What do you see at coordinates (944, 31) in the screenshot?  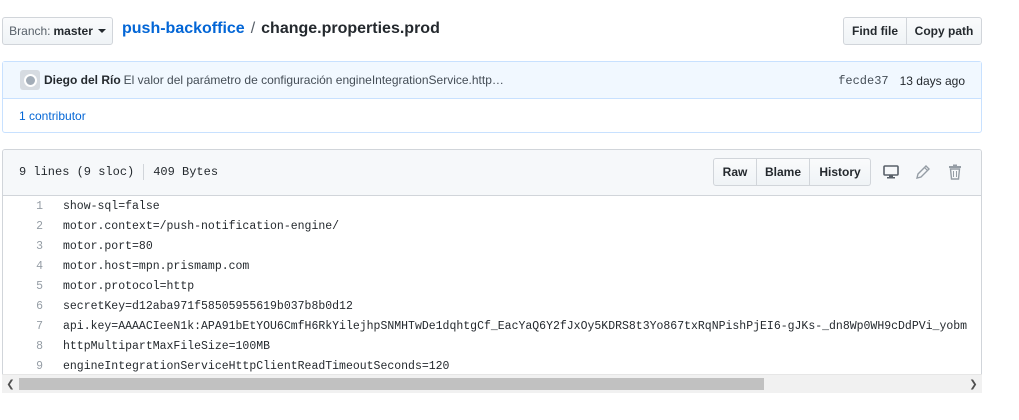 I see `copy-path-button: Copy path` at bounding box center [944, 31].